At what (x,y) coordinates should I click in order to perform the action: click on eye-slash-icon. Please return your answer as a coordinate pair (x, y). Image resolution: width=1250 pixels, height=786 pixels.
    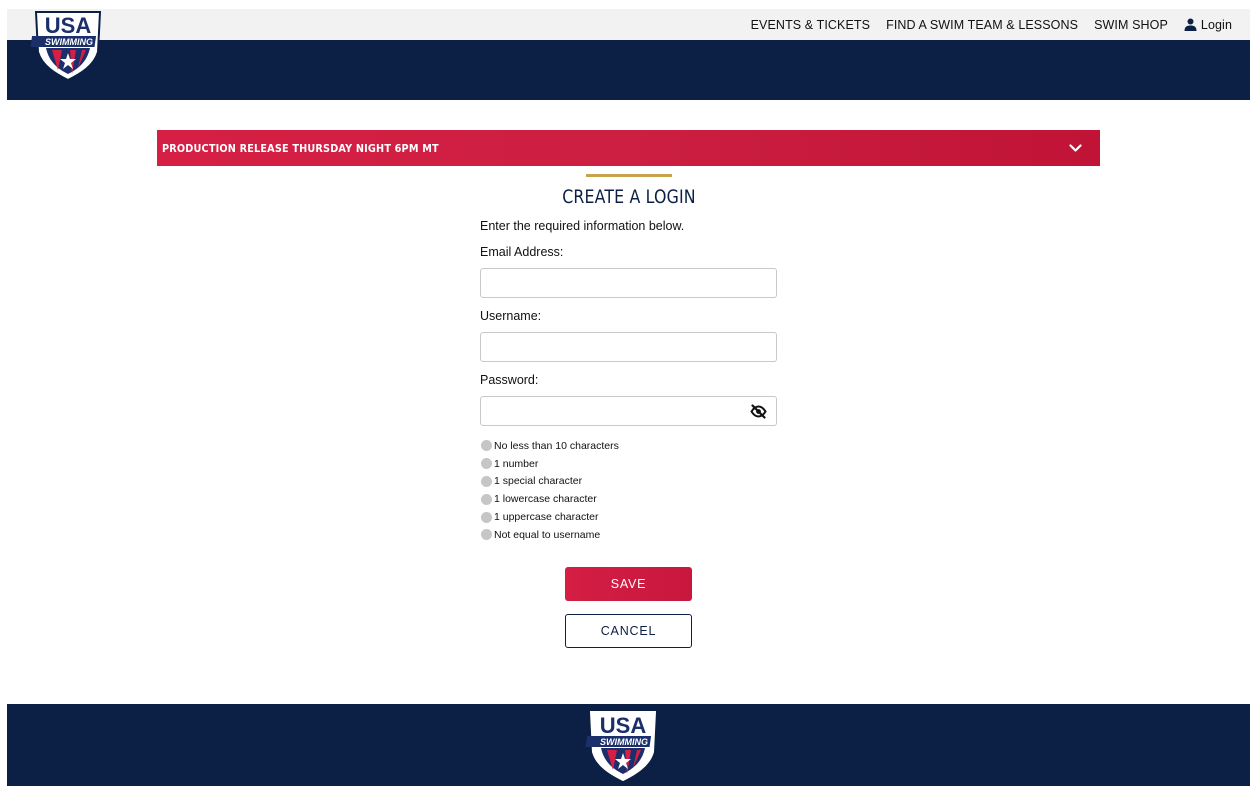
    Looking at the image, I should click on (758, 411).